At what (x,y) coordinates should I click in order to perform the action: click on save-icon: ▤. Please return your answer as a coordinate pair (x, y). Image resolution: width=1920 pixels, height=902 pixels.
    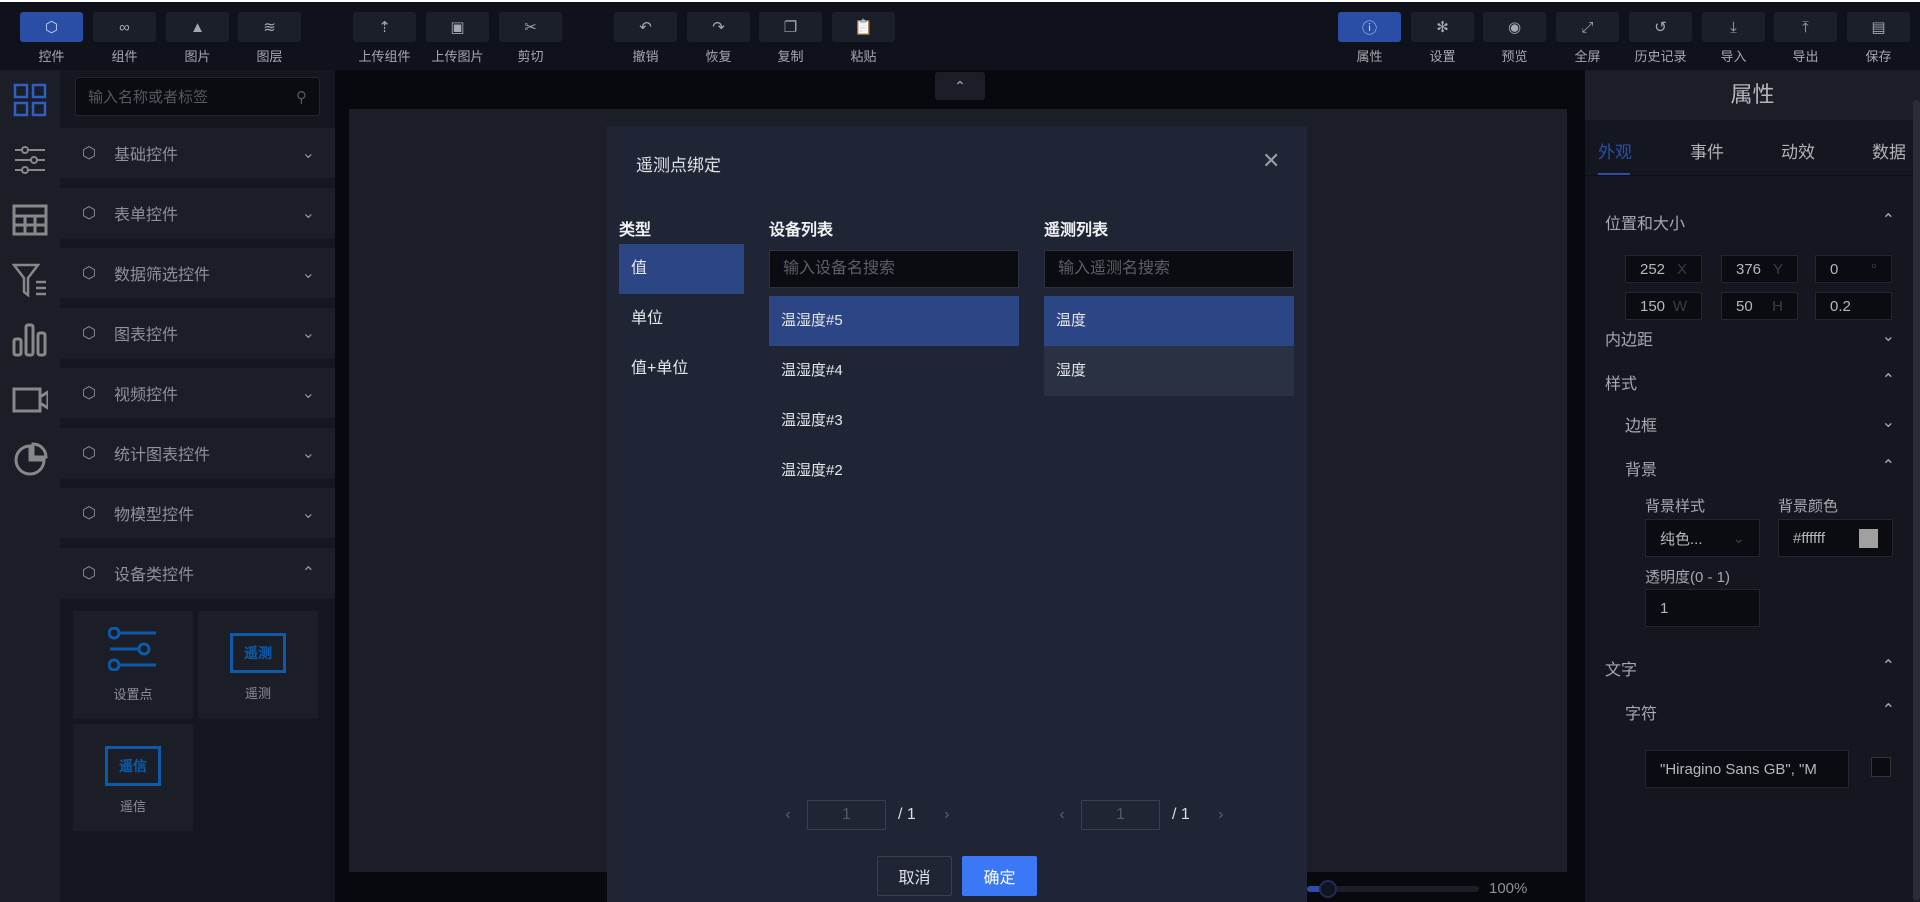
    Looking at the image, I should click on (1878, 27).